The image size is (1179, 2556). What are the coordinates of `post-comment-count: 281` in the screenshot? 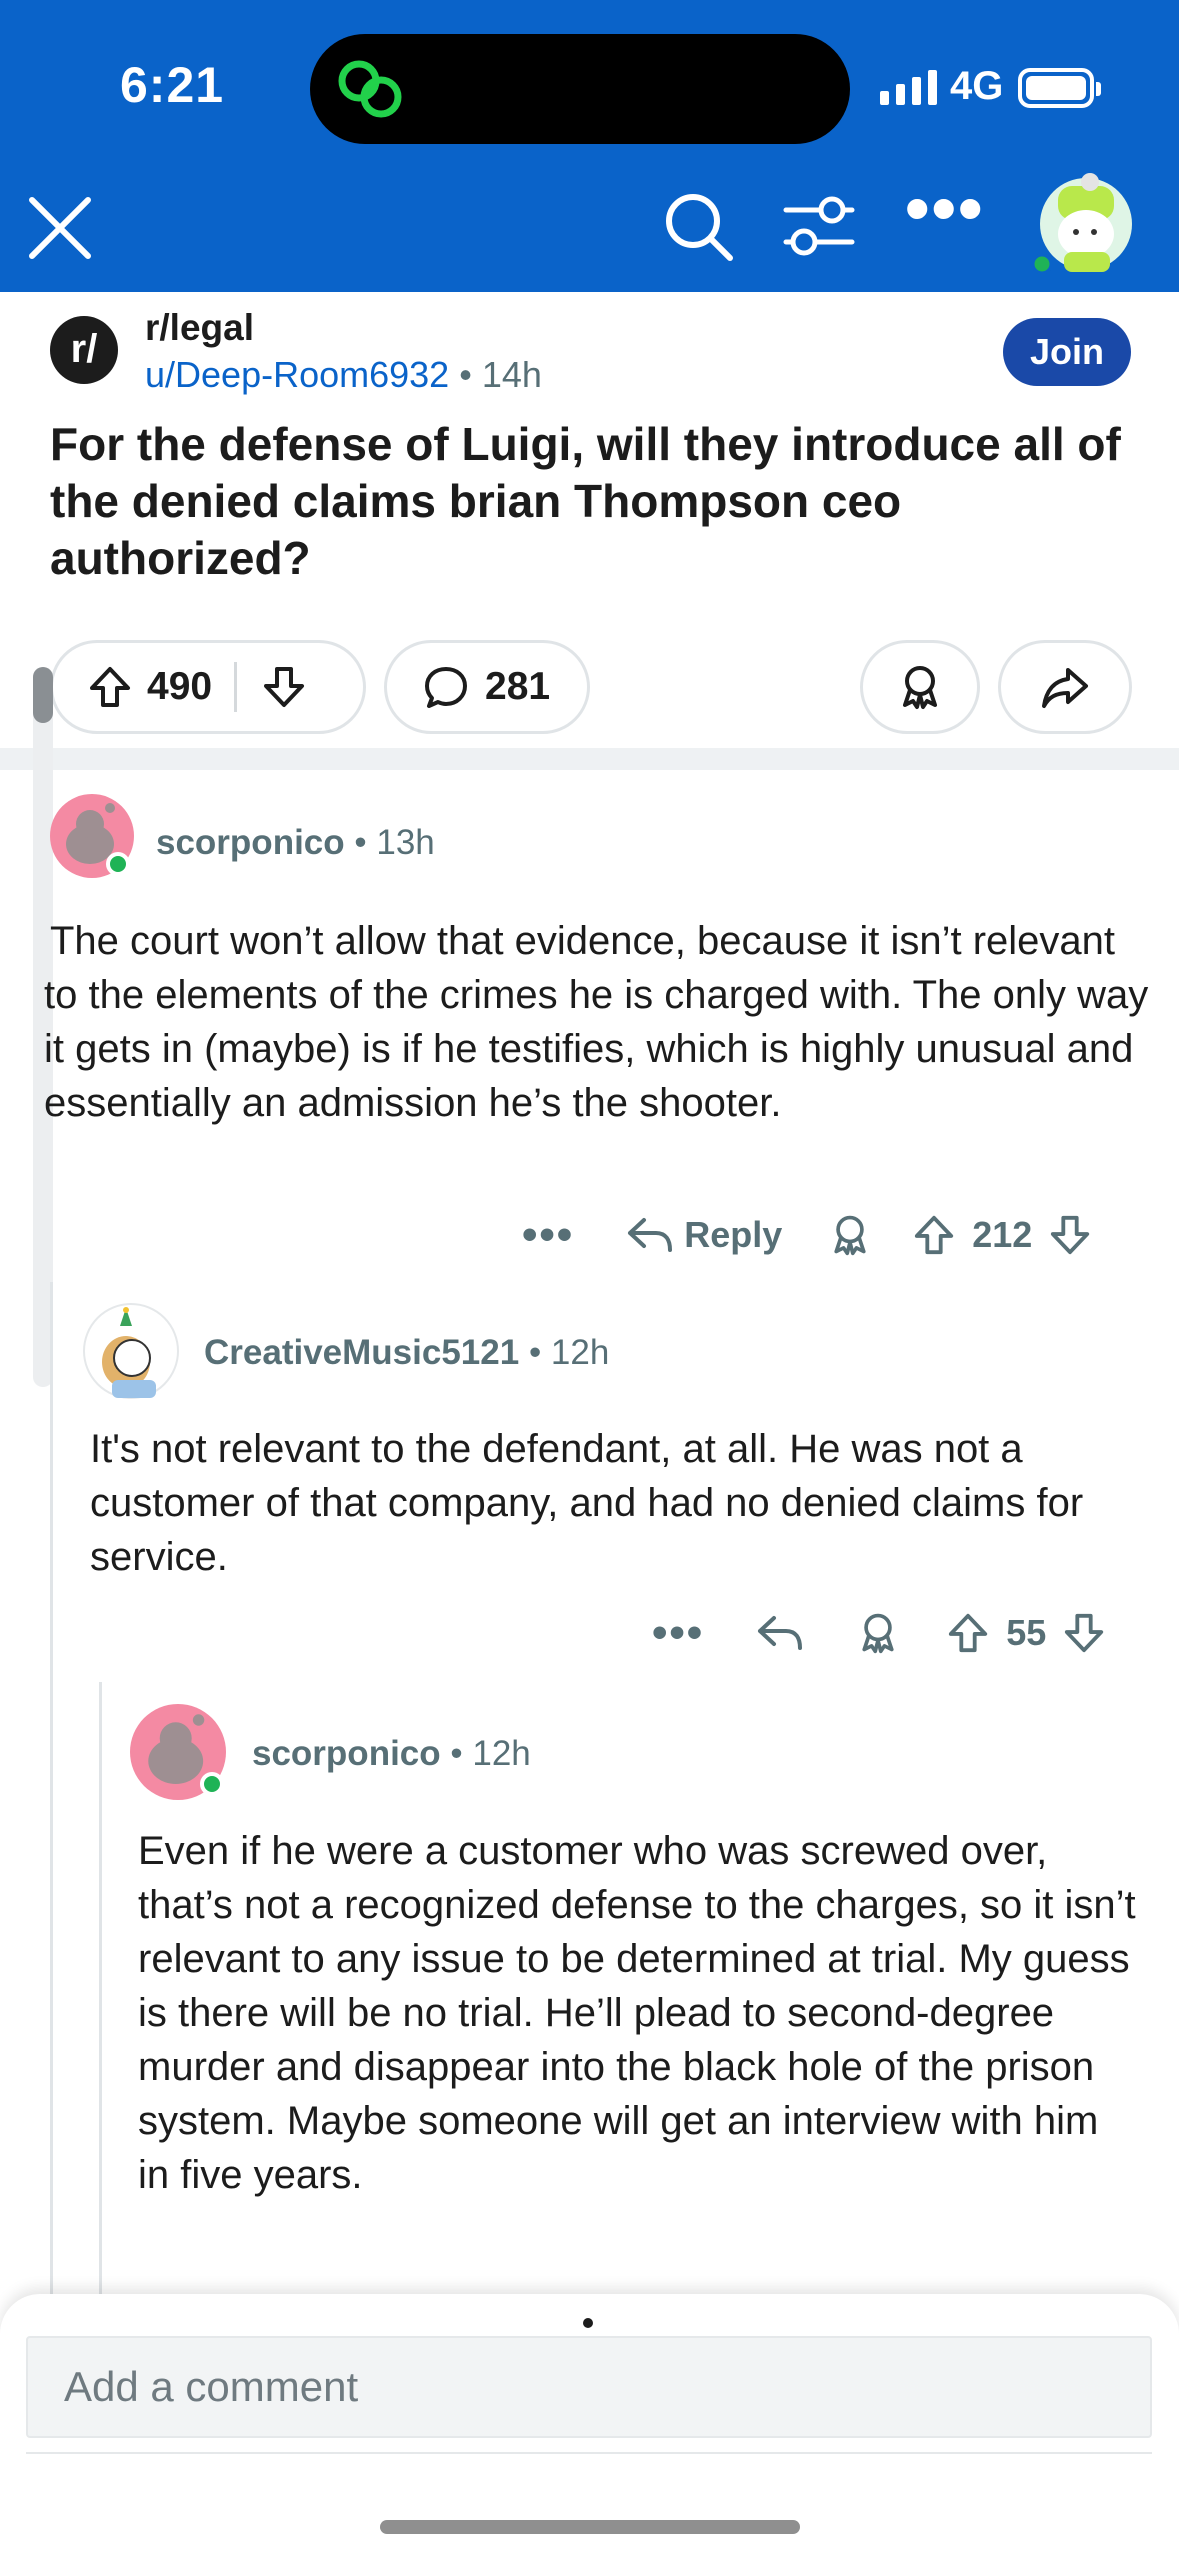 It's located at (518, 686).